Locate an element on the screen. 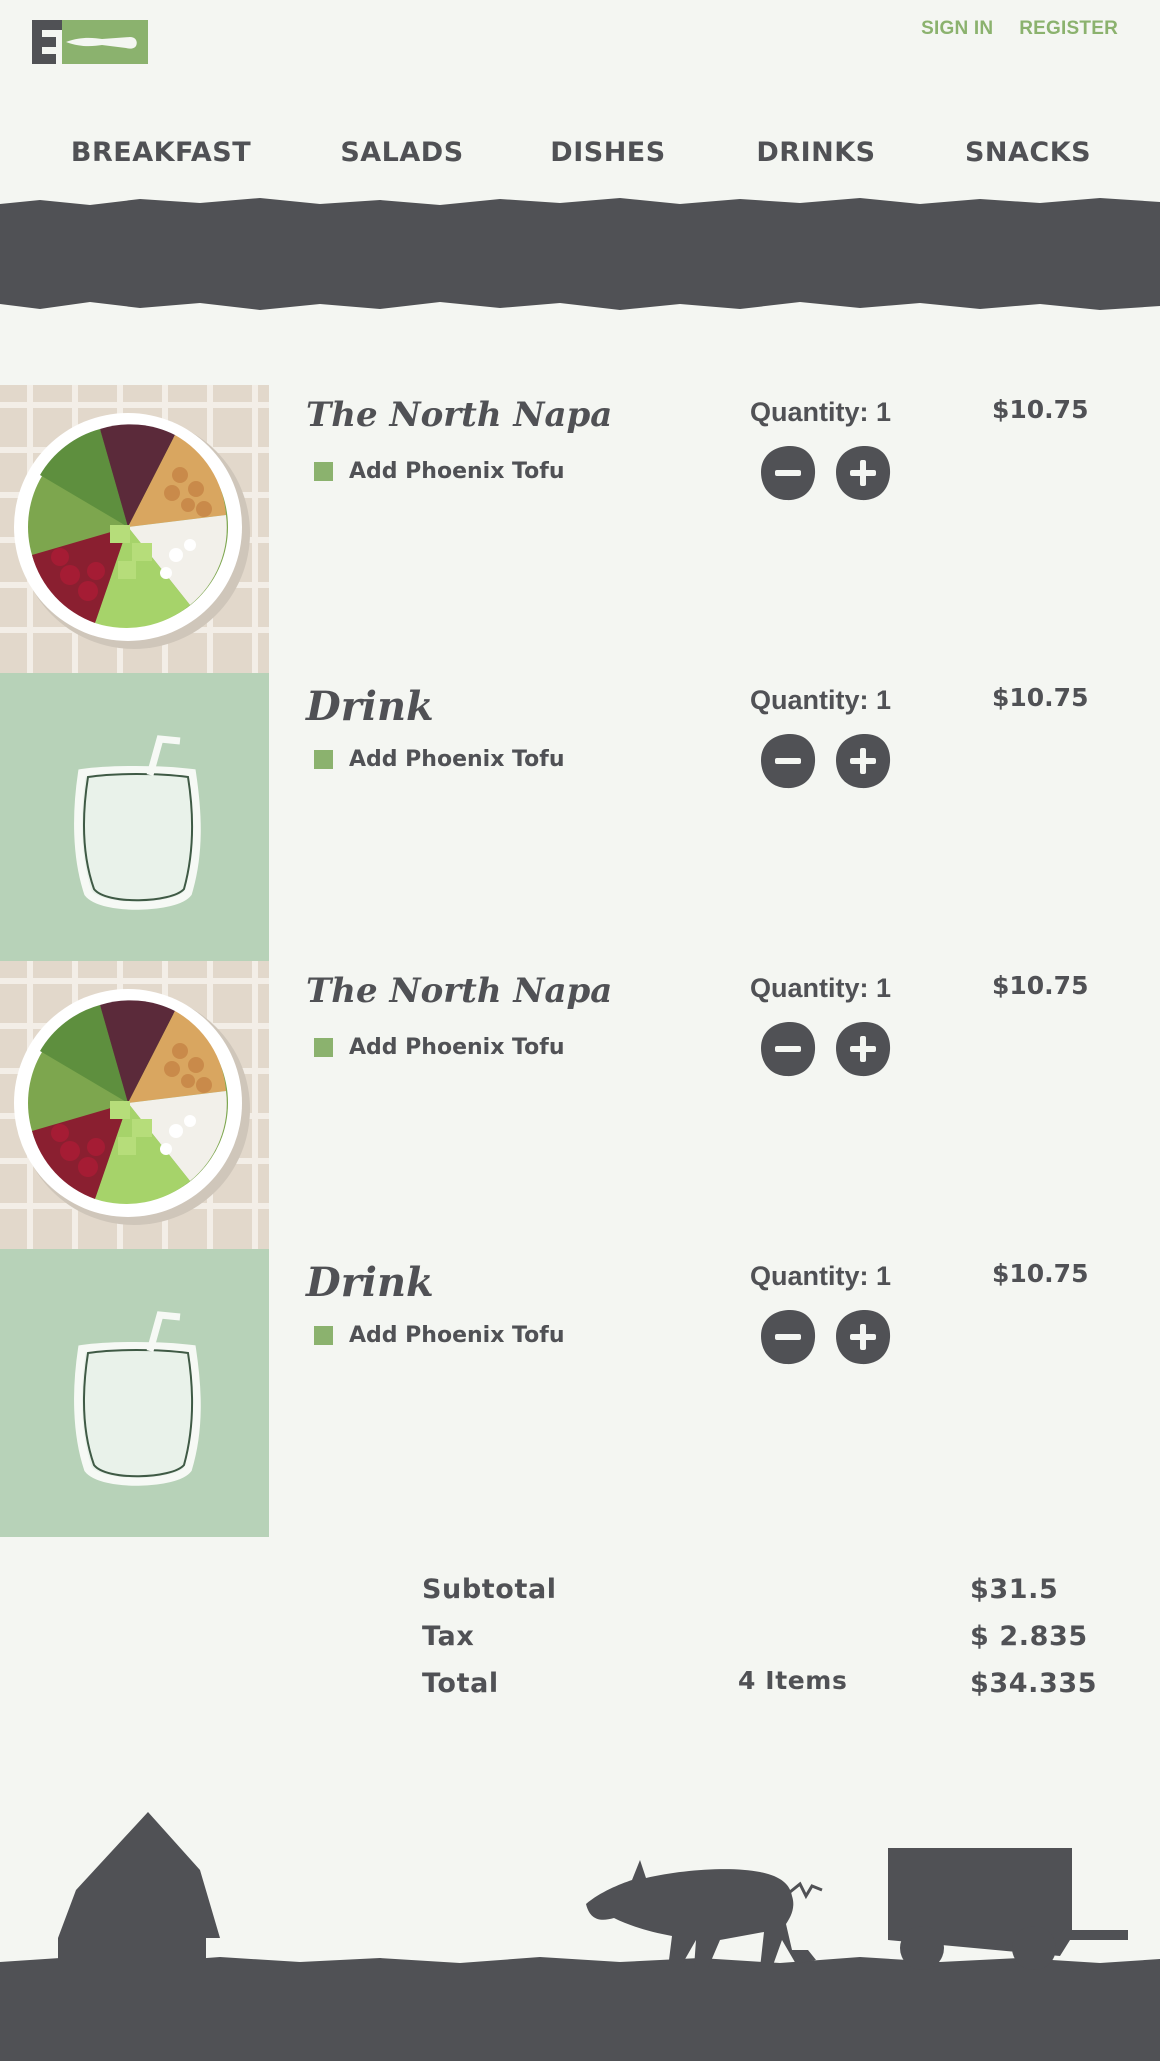 This screenshot has width=1160, height=2061. total-label: Total is located at coordinates (460, 1683).